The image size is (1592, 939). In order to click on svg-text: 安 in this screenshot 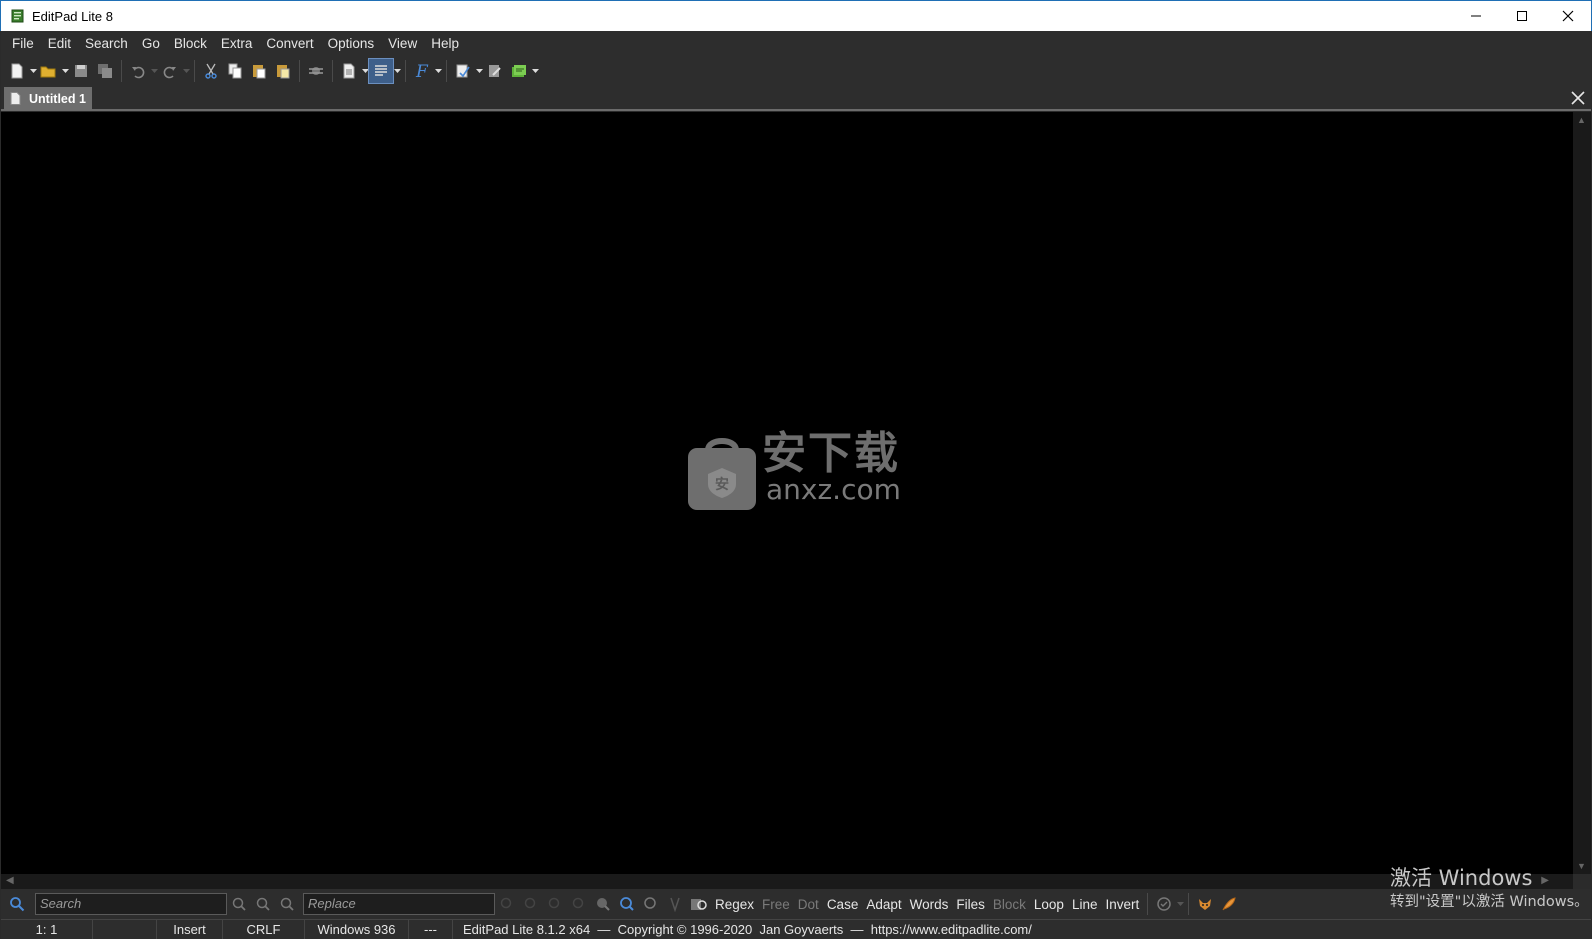, I will do `click(722, 484)`.